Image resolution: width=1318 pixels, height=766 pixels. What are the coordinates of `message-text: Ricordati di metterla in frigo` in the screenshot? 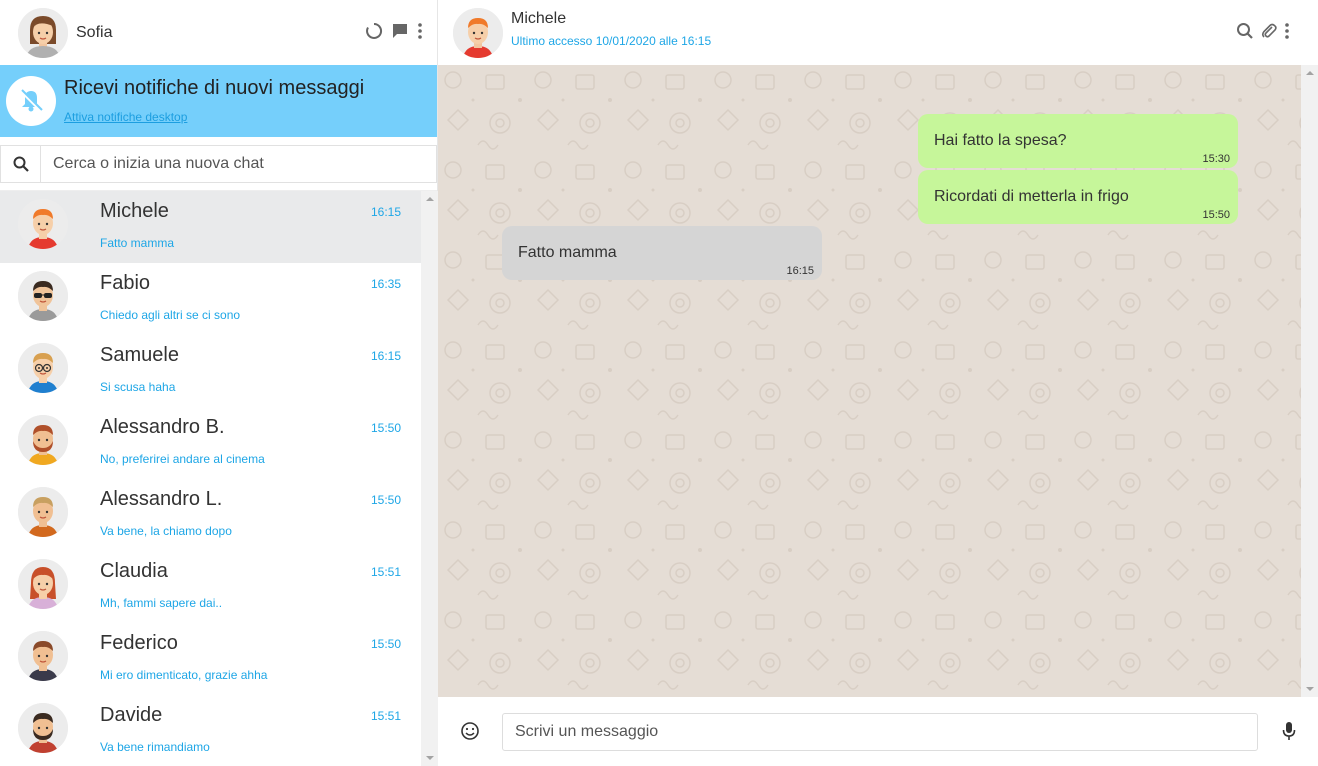 It's located at (1031, 196).